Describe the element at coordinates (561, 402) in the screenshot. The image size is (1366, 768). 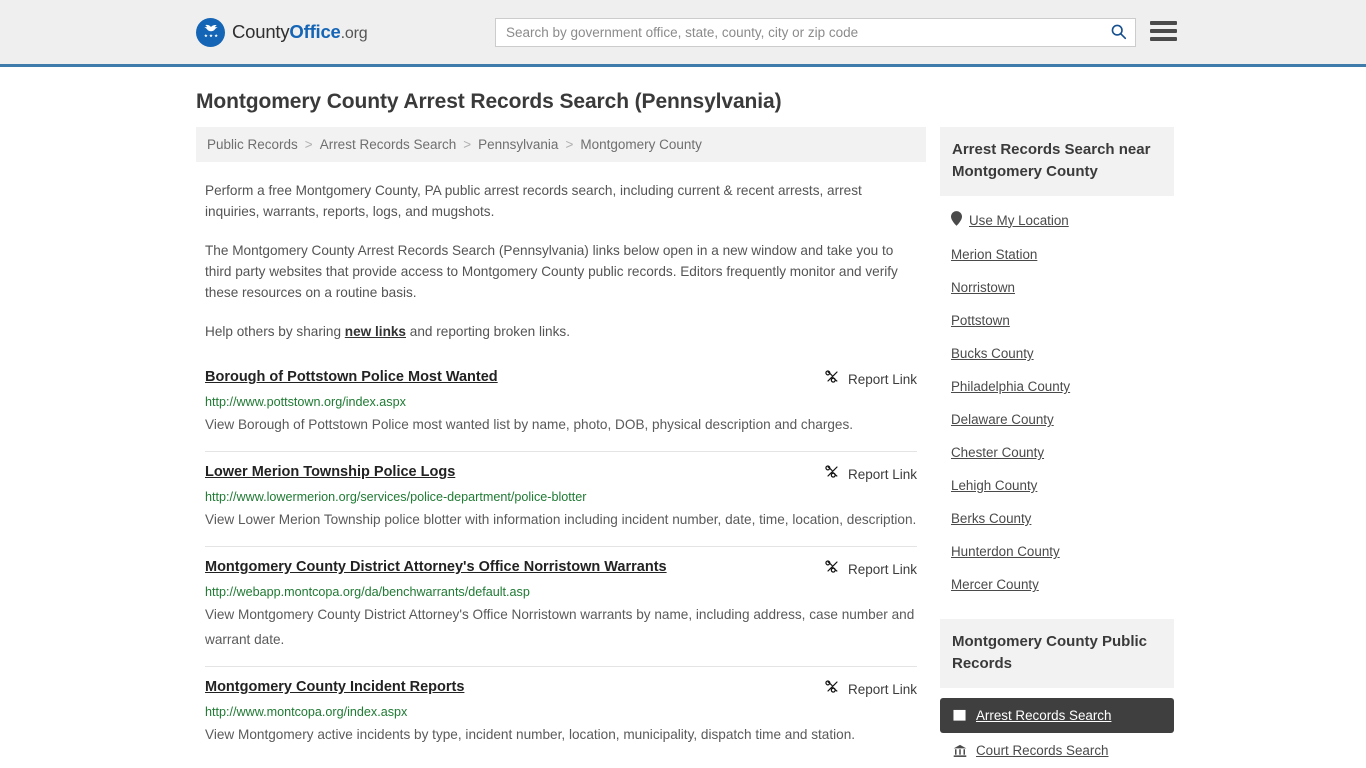
I see `result-url: http://www.pottstown.org/index.aspx` at that location.